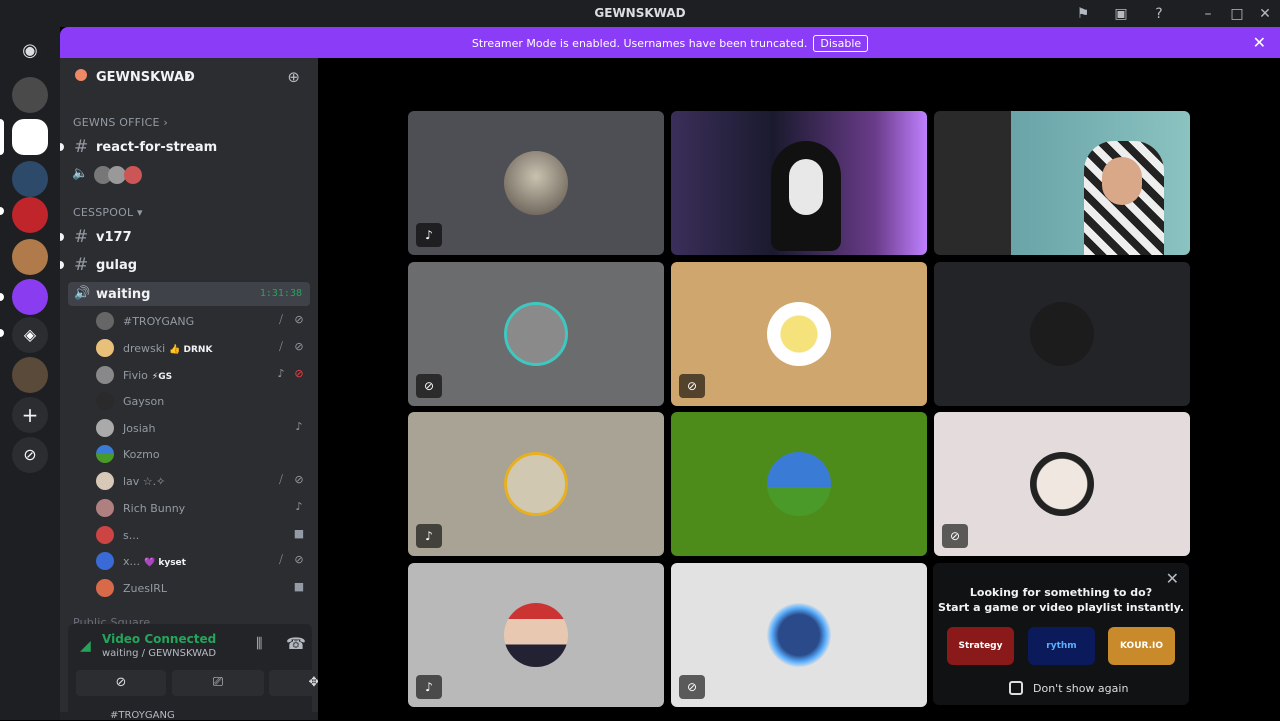  Describe the element at coordinates (1016, 688) in the screenshot. I see `dont-show-checkbox` at that location.